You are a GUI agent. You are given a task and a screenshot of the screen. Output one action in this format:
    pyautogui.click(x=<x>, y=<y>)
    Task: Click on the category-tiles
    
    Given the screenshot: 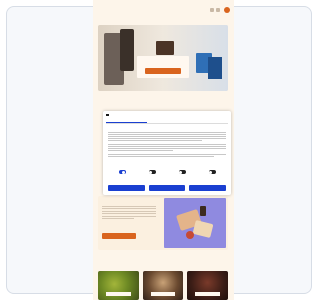 What is the action you would take?
    pyautogui.click(x=163, y=285)
    